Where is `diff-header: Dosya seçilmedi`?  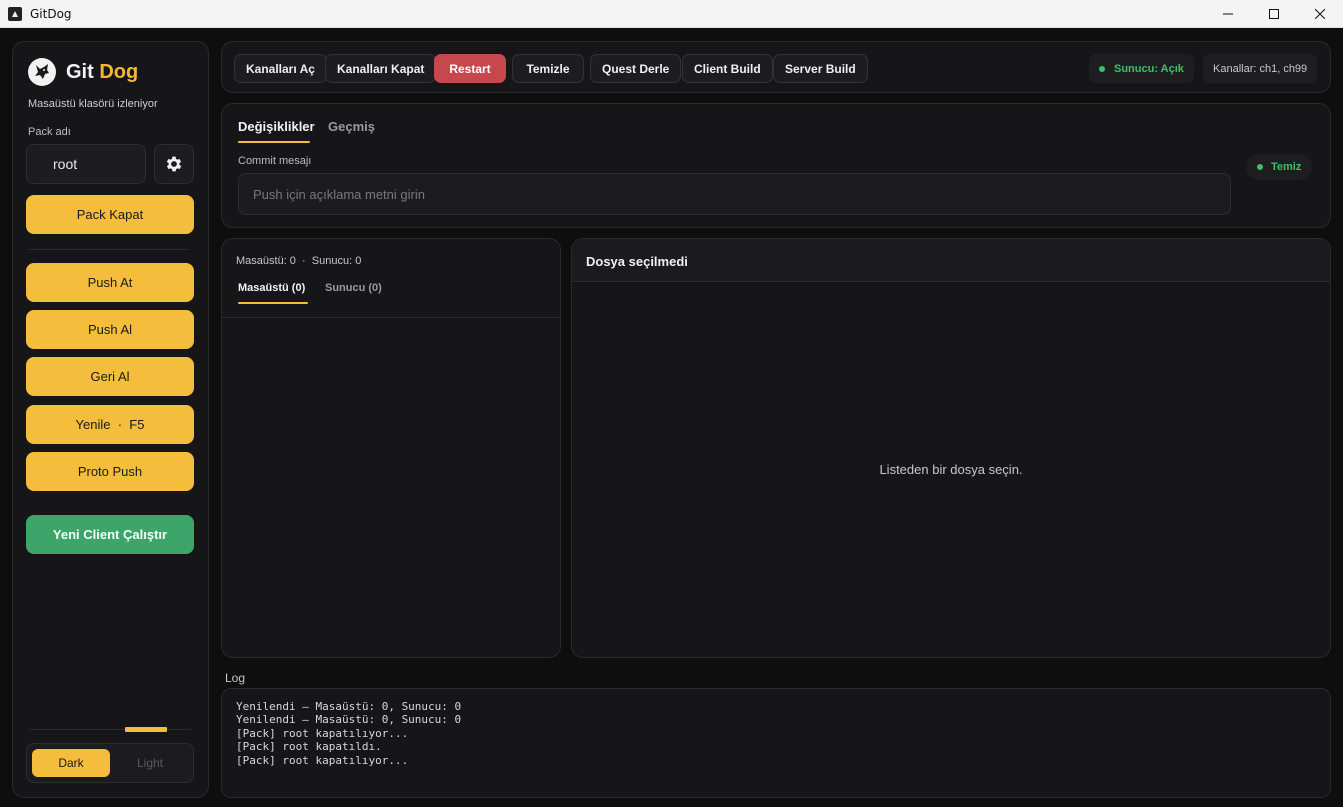 diff-header: Dosya seçilmedi is located at coordinates (951, 260).